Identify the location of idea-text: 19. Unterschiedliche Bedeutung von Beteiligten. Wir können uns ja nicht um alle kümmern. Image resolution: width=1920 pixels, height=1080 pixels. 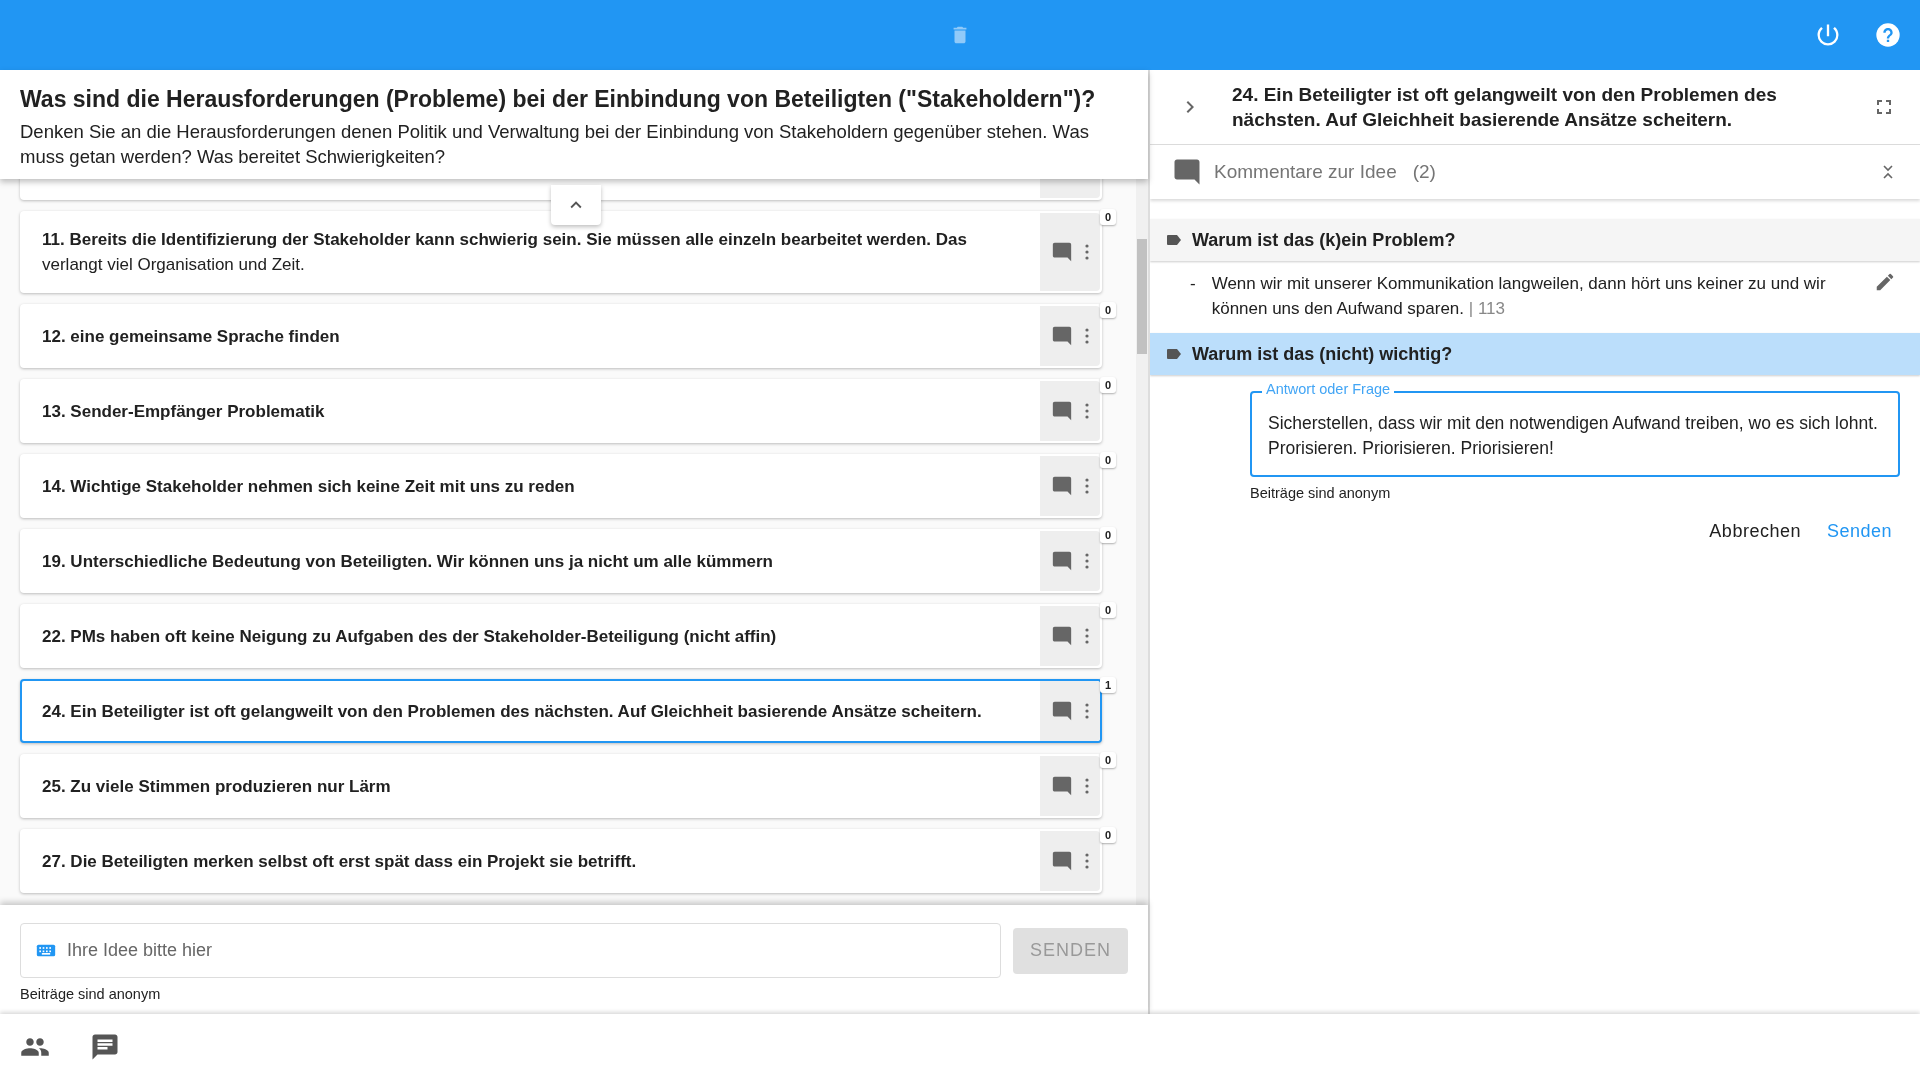
(407, 561).